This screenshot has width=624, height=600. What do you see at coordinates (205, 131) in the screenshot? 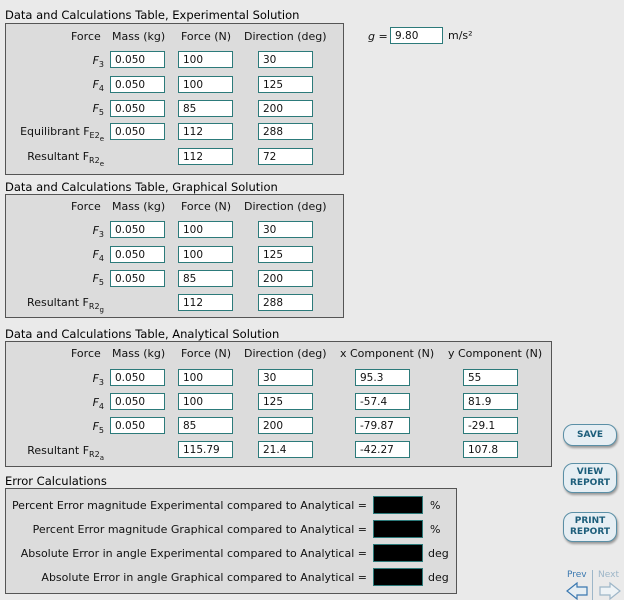
I see `exp-equilibrant-force-input` at bounding box center [205, 131].